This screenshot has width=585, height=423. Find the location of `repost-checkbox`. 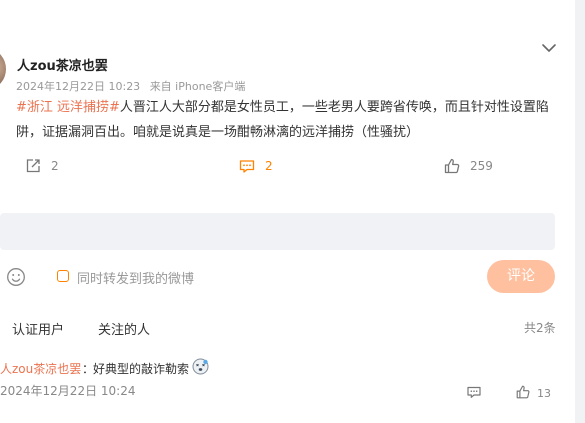

repost-checkbox is located at coordinates (63, 276).